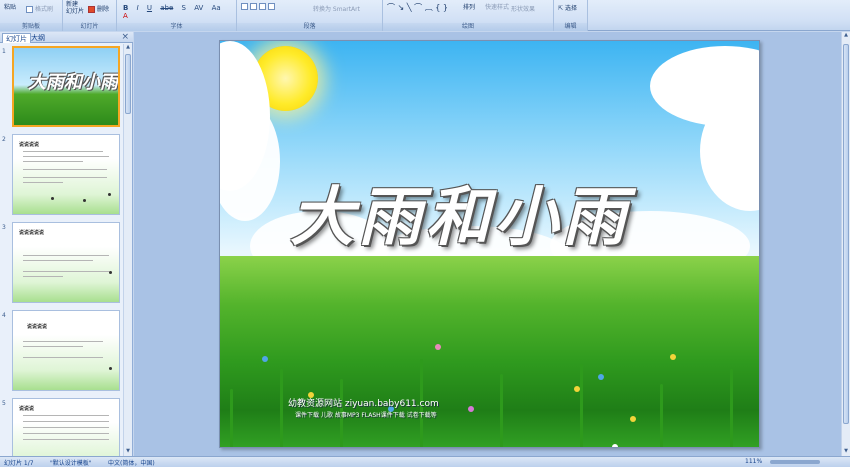 Image resolution: width=850 pixels, height=467 pixels. Describe the element at coordinates (417, 7) in the screenshot. I see `shapes-gallery: ⌒ ↘ ╲ ⌒ ︹ { }` at that location.